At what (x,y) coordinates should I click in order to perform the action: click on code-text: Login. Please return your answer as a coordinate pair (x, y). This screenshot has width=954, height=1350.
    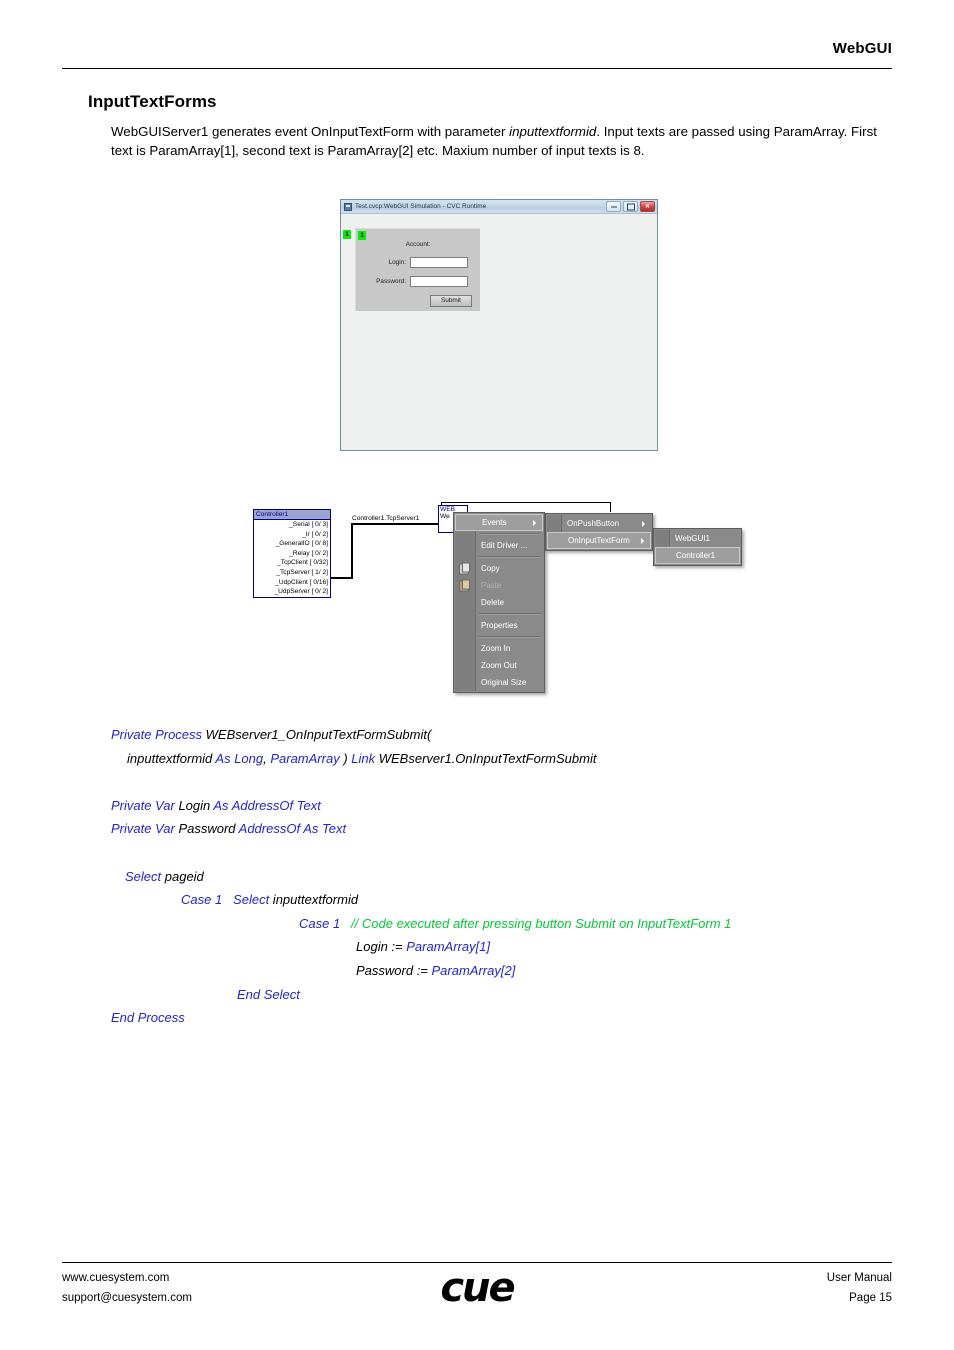
    Looking at the image, I should click on (194, 805).